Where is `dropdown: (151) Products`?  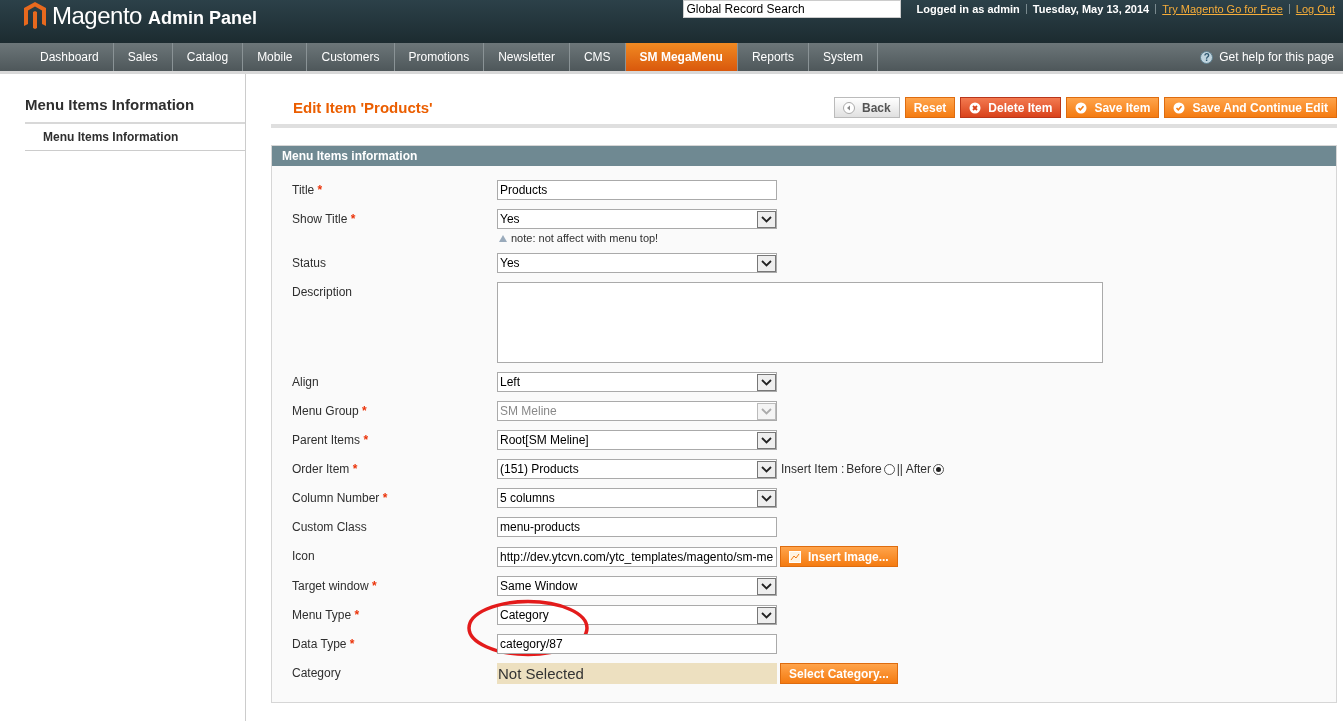 dropdown: (151) Products is located at coordinates (637, 469).